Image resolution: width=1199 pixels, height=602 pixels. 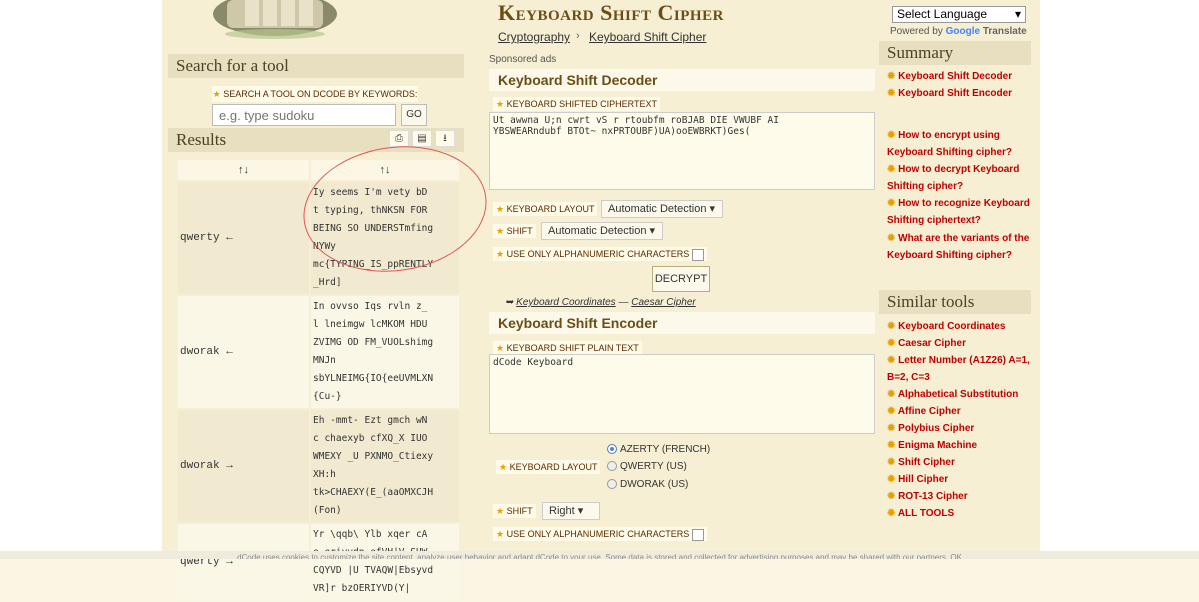 I want to click on decoder-heading: Keyboard Shift Decoder, so click(x=682, y=80).